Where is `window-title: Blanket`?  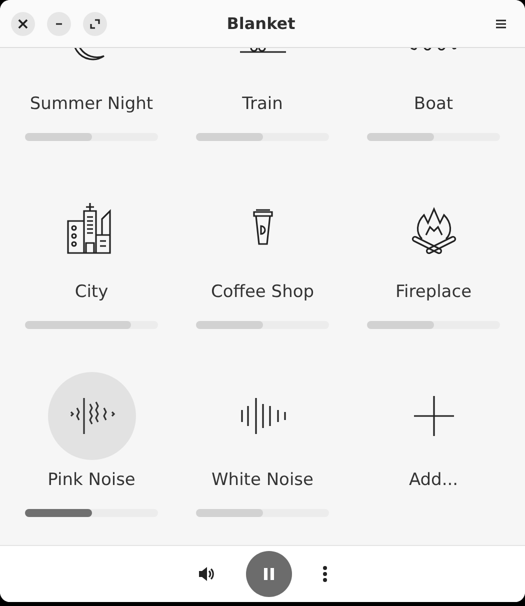 window-title: Blanket is located at coordinates (261, 23).